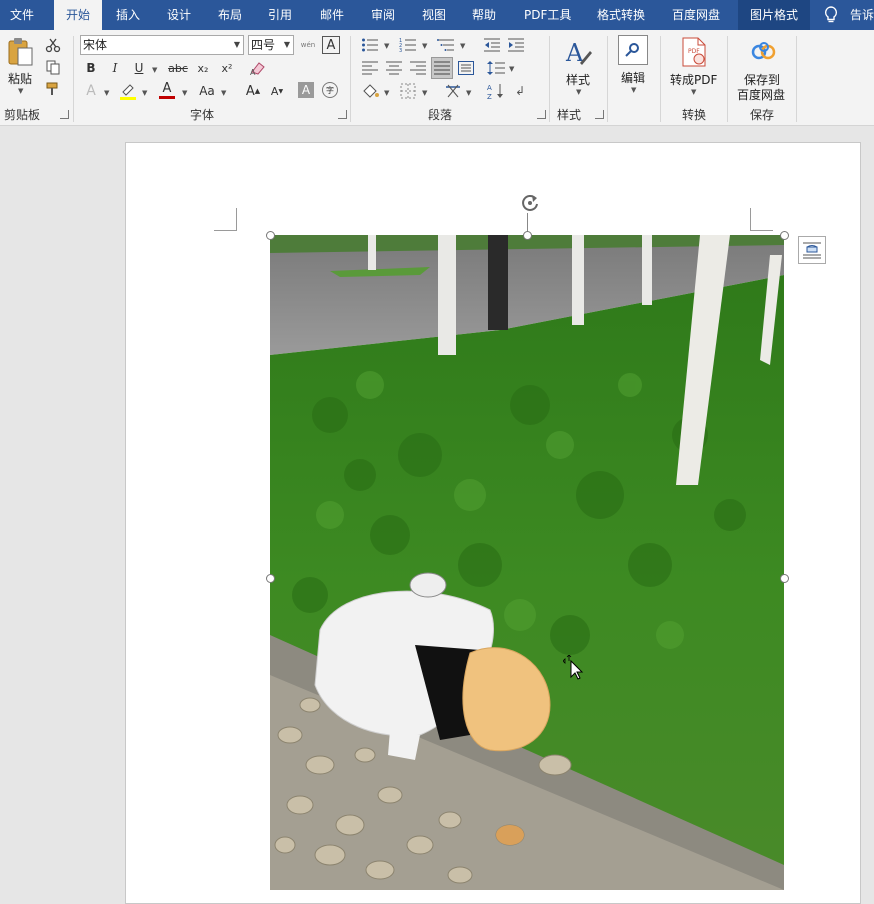 The image size is (874, 904). I want to click on styles-launcher-icon, so click(599, 114).